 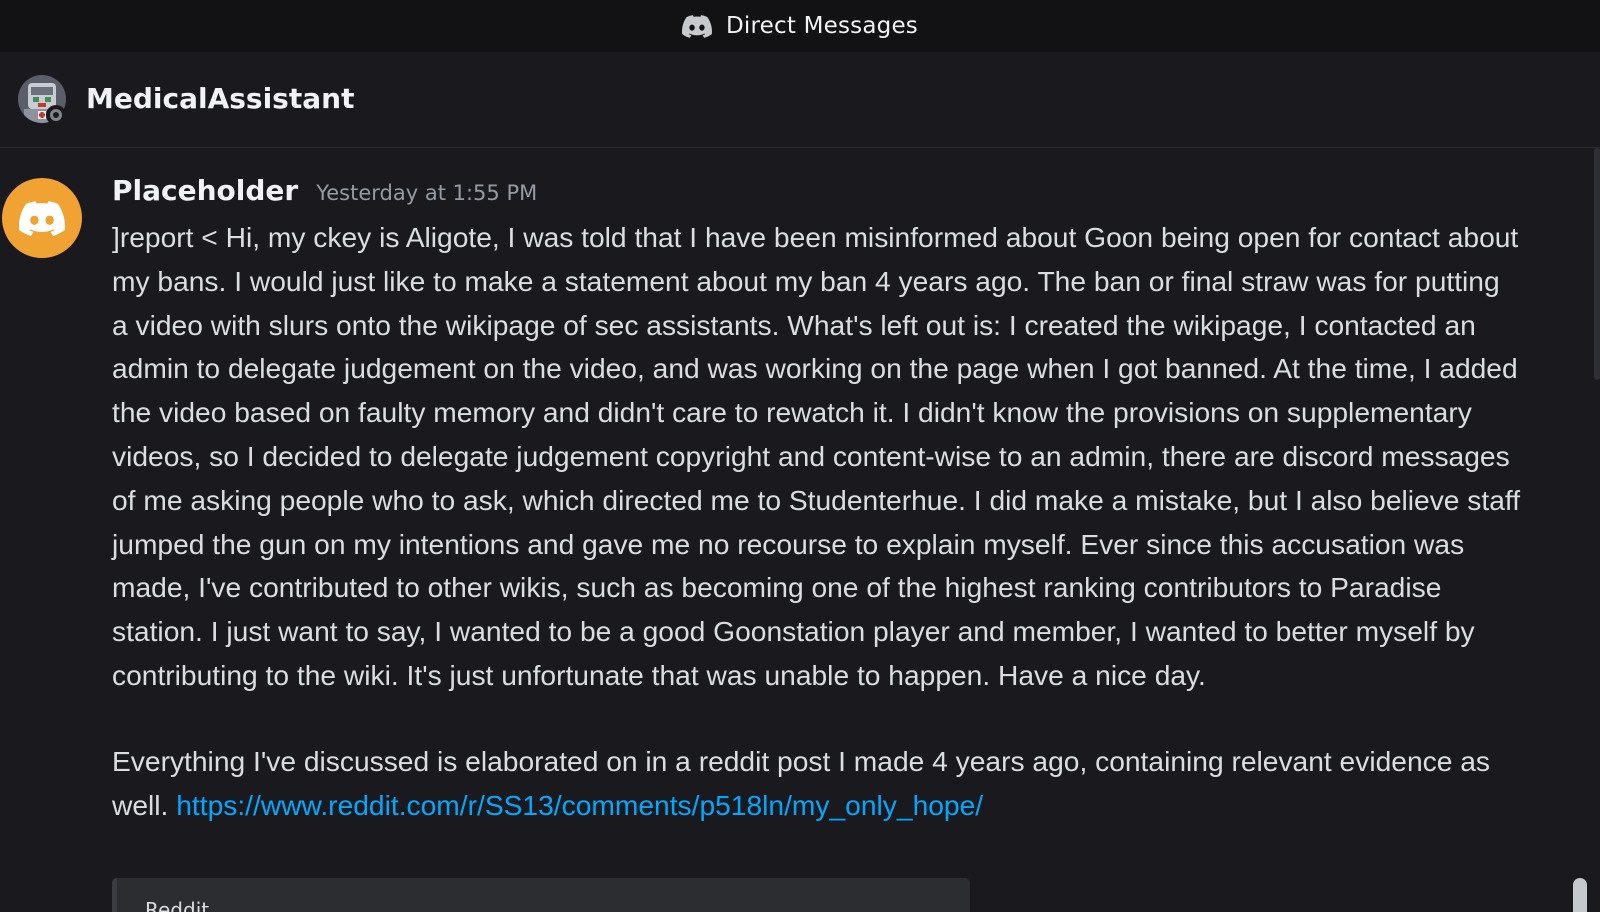 I want to click on dm-recipient-name: MedicalAssistant, so click(x=220, y=98).